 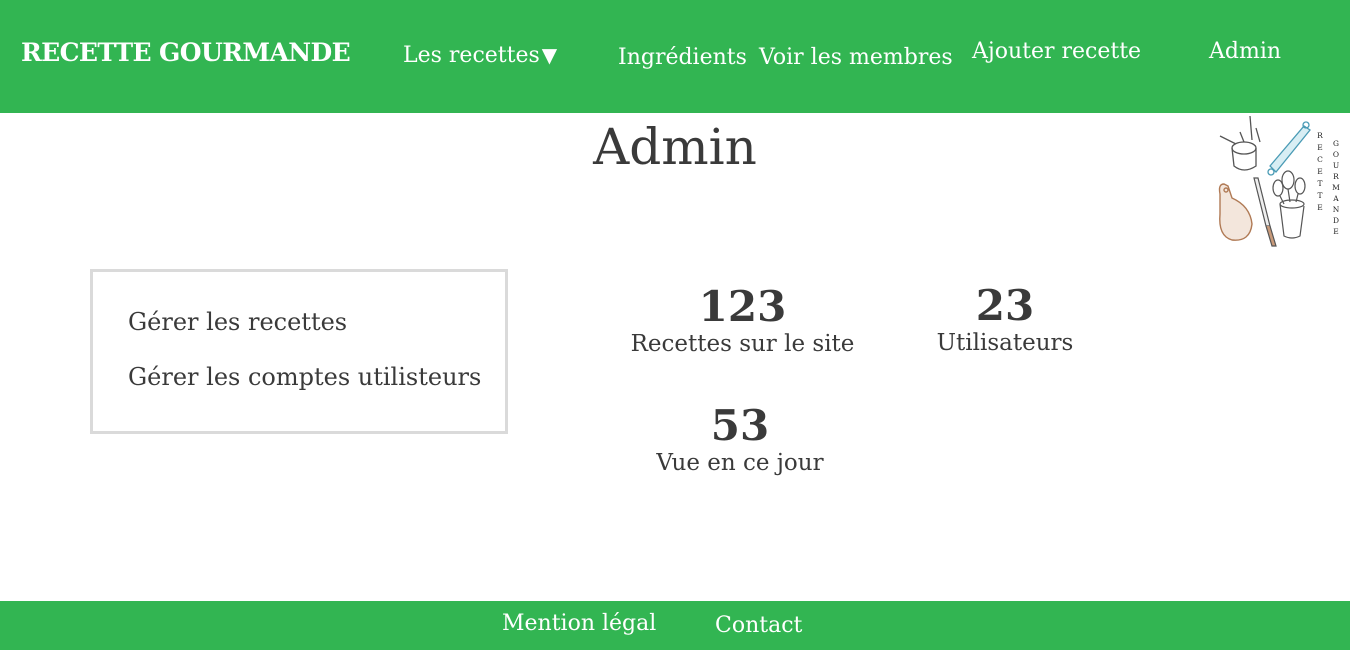 What do you see at coordinates (1336, 209) in the screenshot?
I see `svg-text: N` at bounding box center [1336, 209].